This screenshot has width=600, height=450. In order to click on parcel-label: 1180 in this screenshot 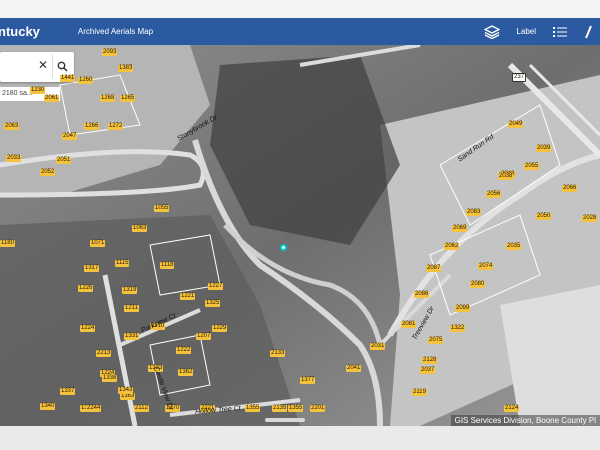, I will do `click(7, 243)`.